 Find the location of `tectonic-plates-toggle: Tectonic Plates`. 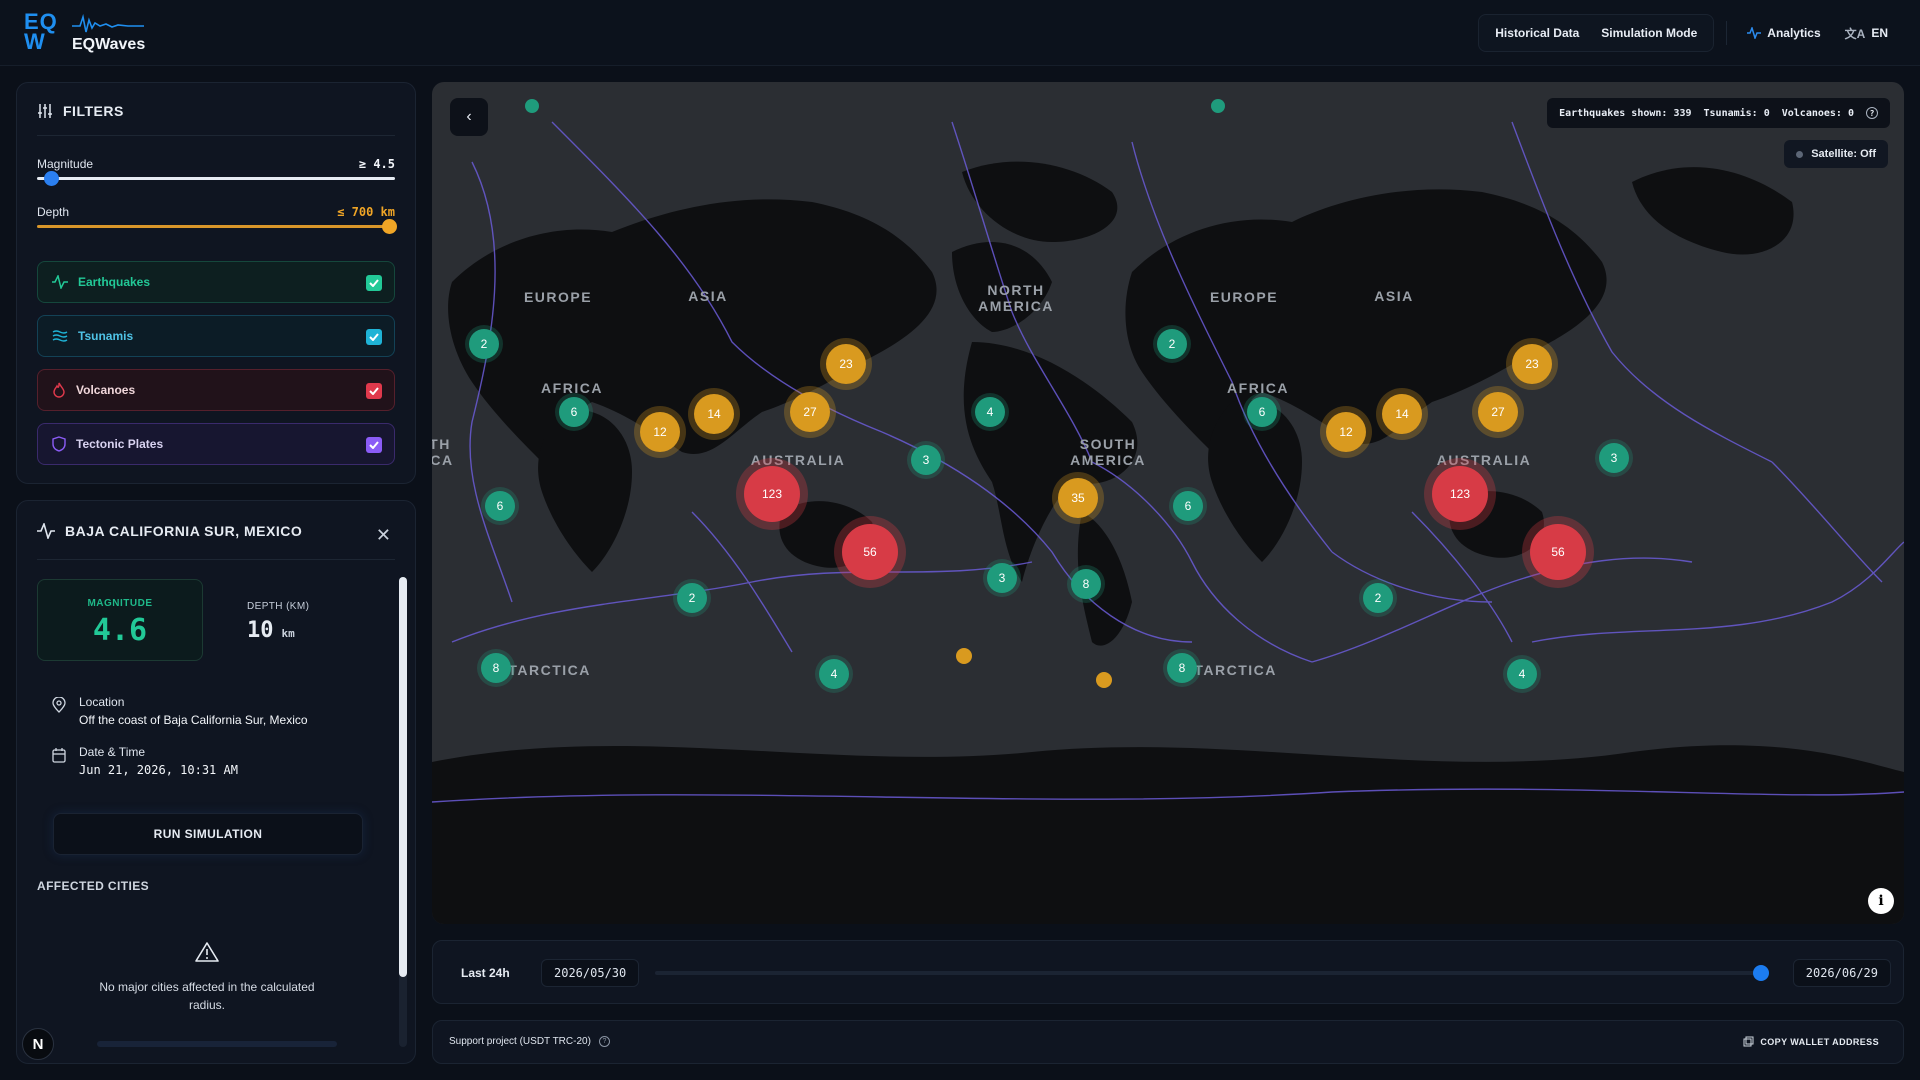

tectonic-plates-toggle: Tectonic Plates is located at coordinates (216, 444).